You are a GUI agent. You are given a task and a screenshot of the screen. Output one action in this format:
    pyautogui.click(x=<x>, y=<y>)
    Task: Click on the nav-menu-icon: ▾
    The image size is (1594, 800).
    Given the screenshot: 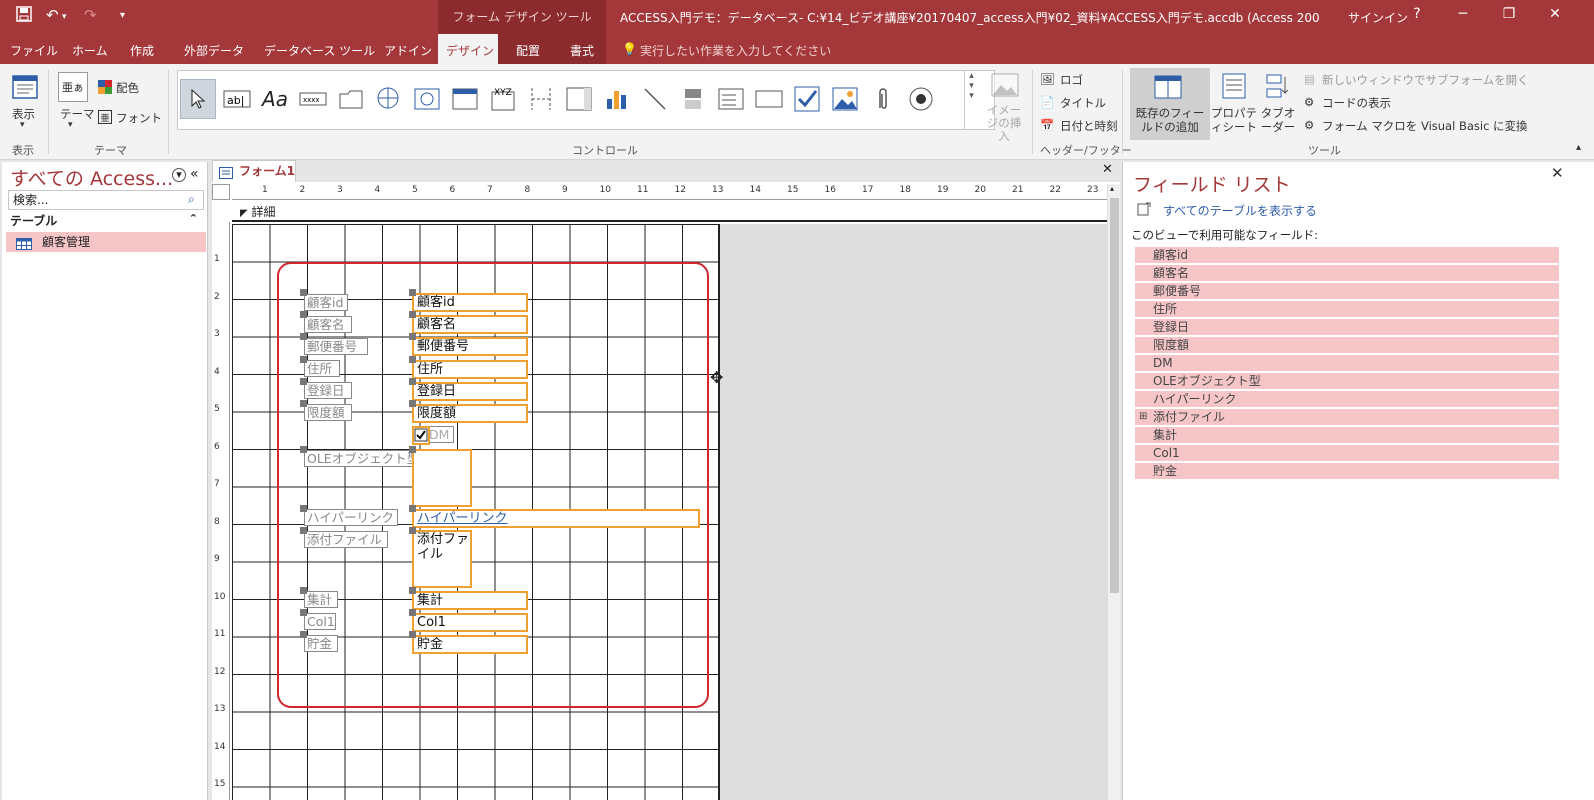 What is the action you would take?
    pyautogui.click(x=179, y=175)
    